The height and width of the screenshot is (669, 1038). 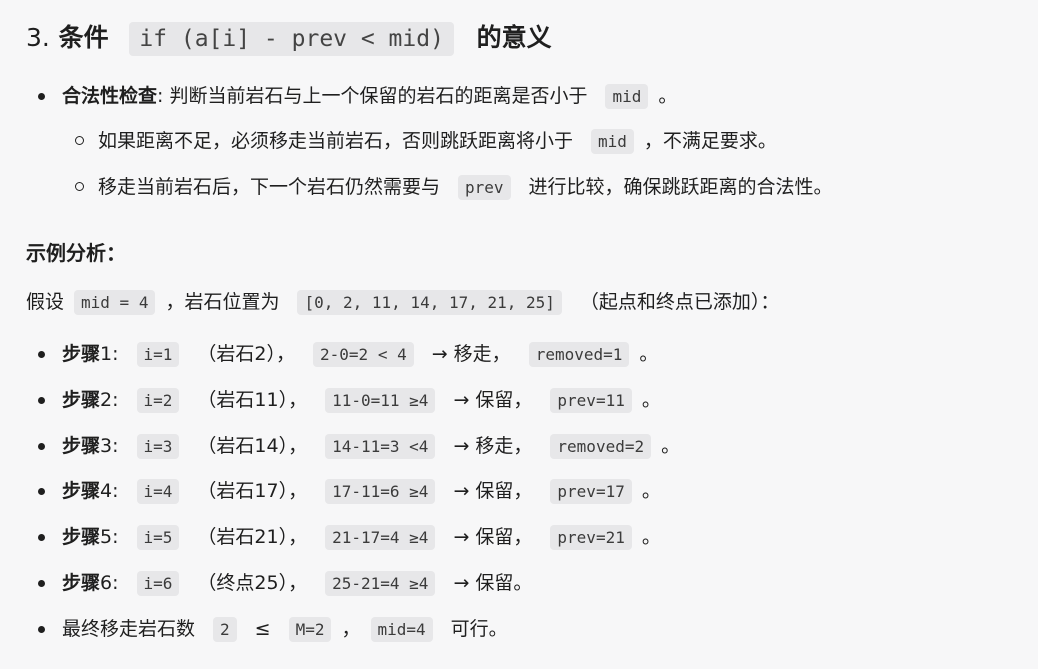 What do you see at coordinates (380, 583) in the screenshot?
I see `step-calc-code: 25-21=4 ≥4` at bounding box center [380, 583].